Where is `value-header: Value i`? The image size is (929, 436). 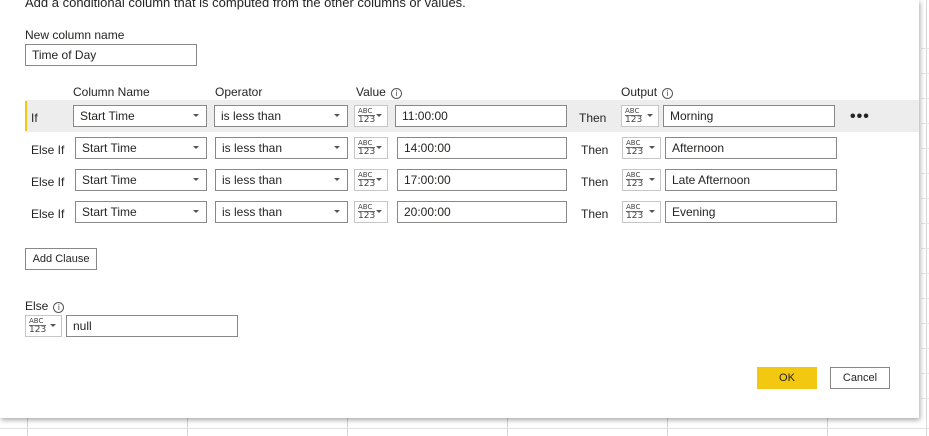 value-header: Value i is located at coordinates (379, 92).